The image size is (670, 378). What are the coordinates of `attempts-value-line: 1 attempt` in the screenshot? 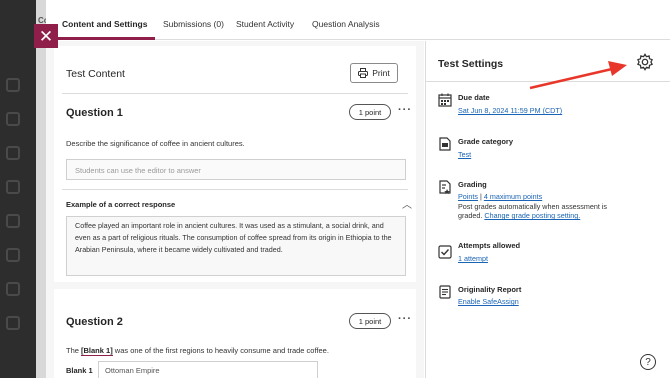 It's located at (473, 258).